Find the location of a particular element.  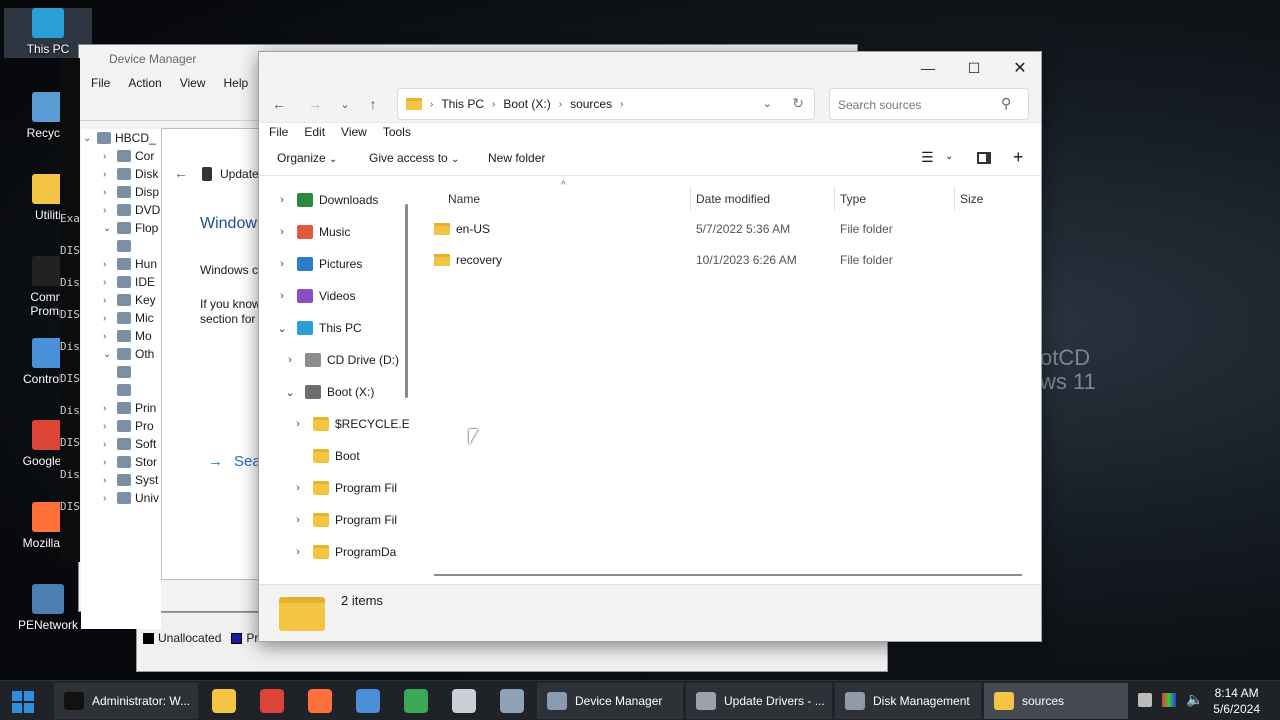

nav-item-this-pc: ⌄ This PC is located at coordinates (333, 328).